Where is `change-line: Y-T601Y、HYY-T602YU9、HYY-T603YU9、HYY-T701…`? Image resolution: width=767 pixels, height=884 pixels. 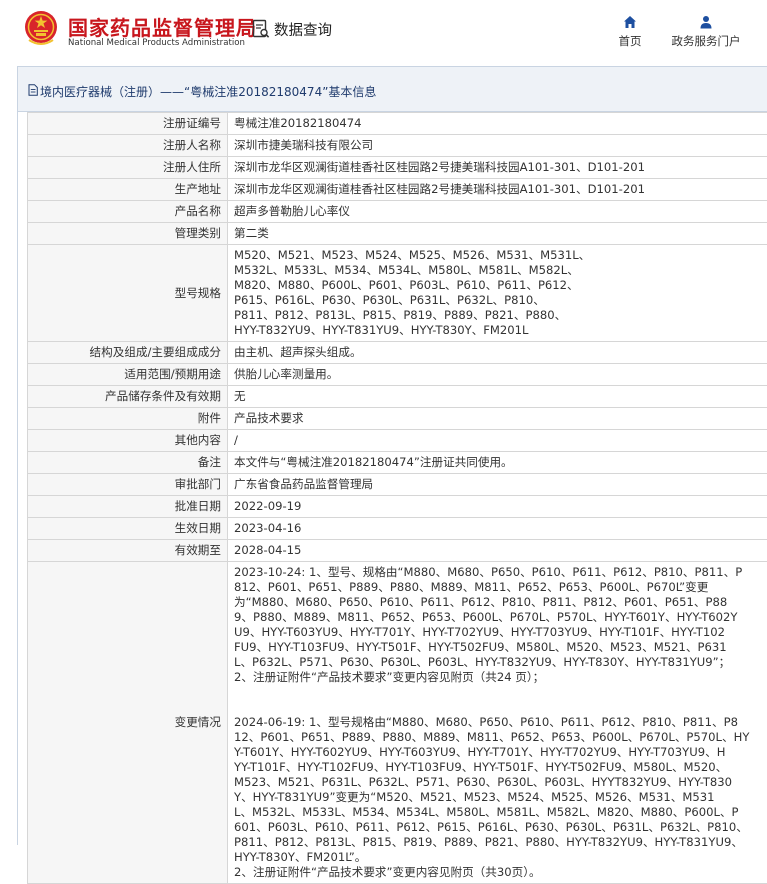 change-line: Y-T601Y、HYY-T602YU9、HYY-T603YU9、HYY-T701… is located at coordinates (497, 752).